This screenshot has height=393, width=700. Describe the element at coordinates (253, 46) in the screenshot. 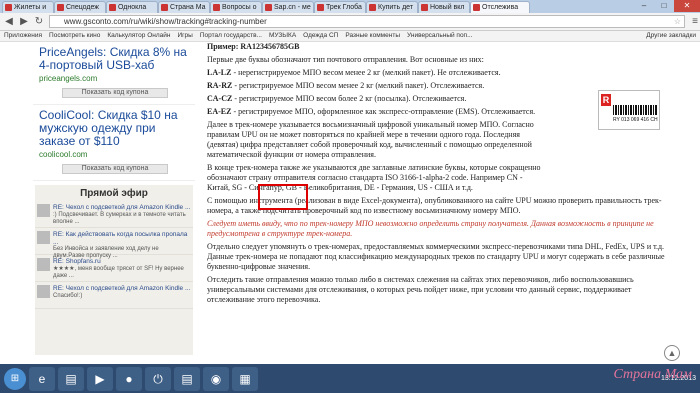

I see `example-number: Пример: RA123456785GB` at that location.